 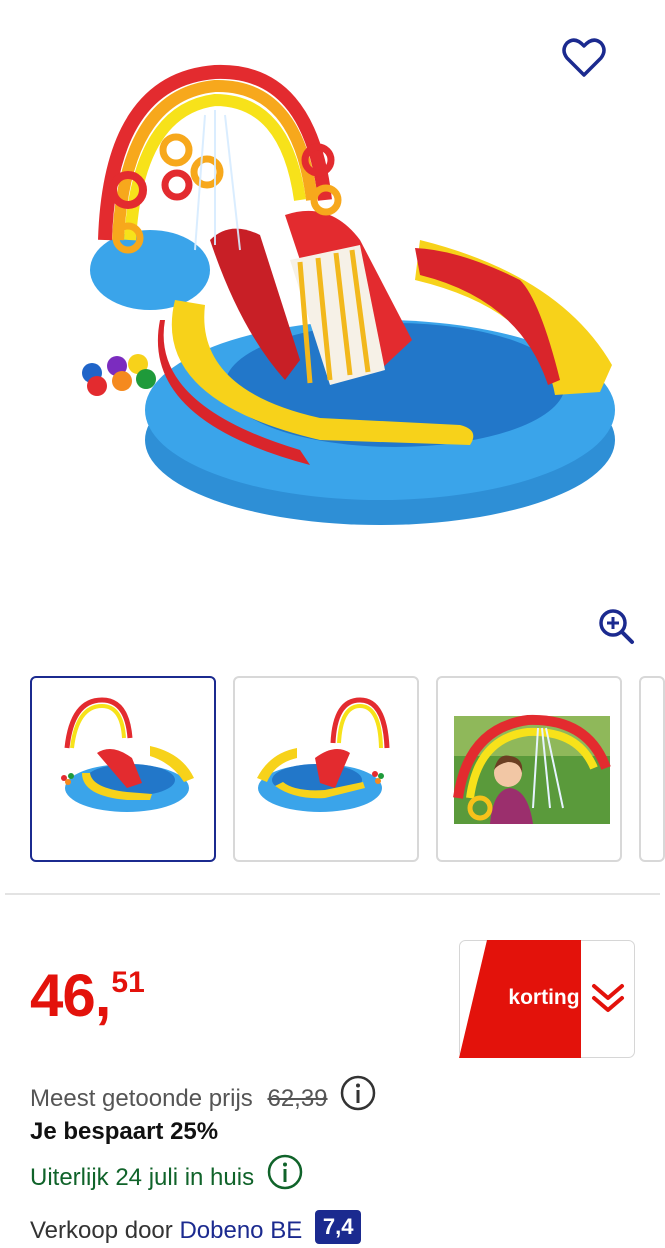 What do you see at coordinates (128, 982) in the screenshot?
I see `price-cents: 51` at bounding box center [128, 982].